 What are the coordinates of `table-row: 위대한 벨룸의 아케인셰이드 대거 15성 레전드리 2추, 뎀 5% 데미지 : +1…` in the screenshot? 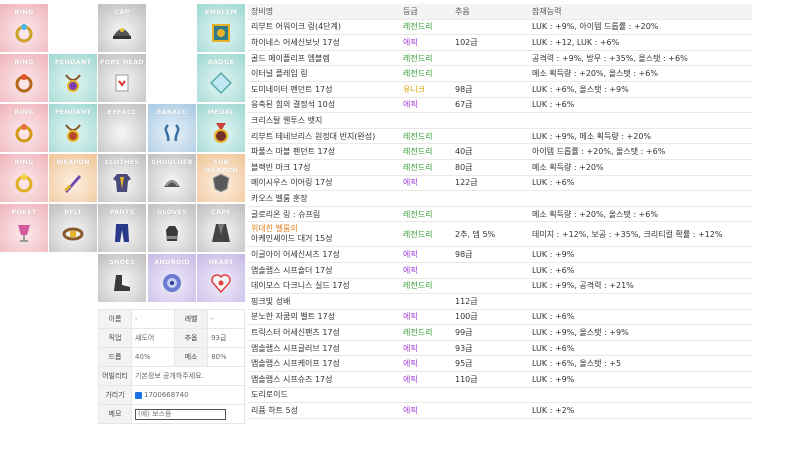 It's located at (500, 234).